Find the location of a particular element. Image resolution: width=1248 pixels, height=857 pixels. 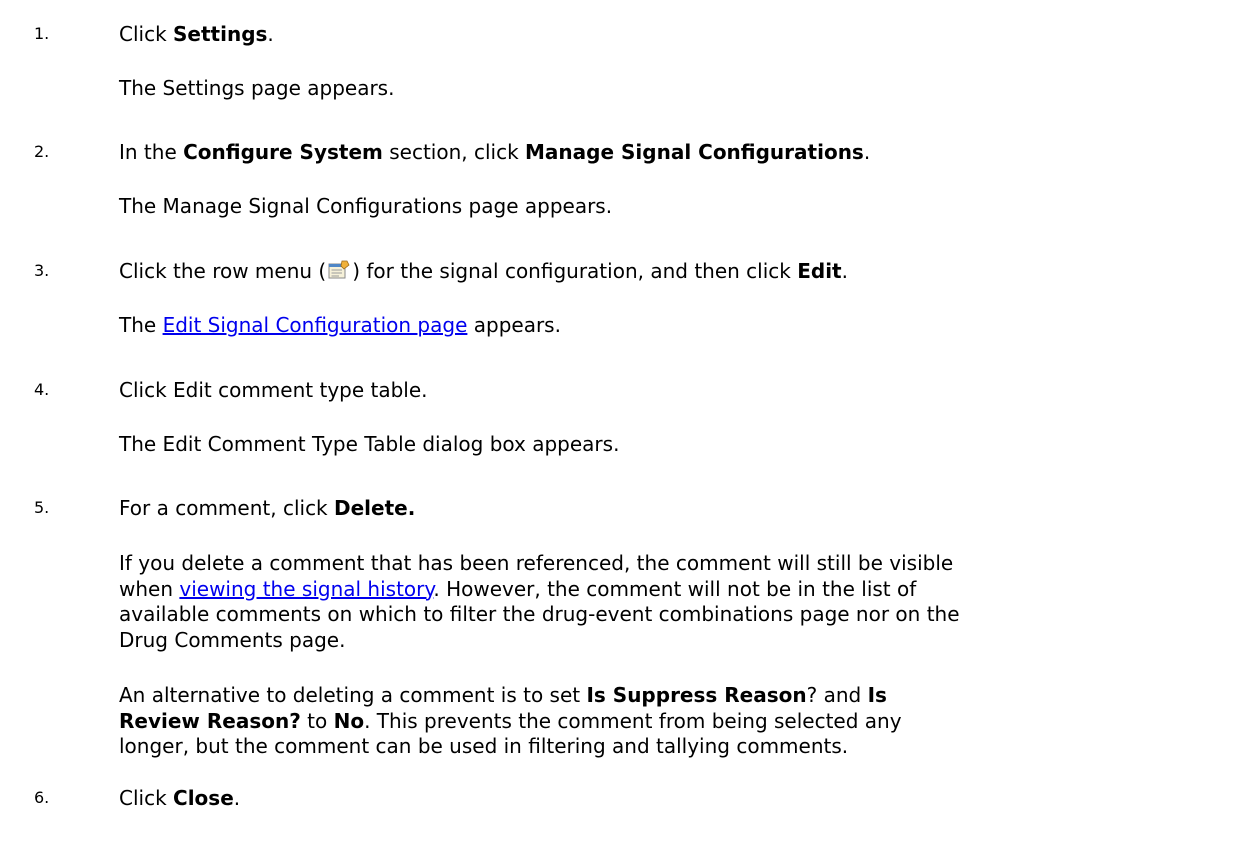

configure-system-label: Configure System is located at coordinates (283, 152).